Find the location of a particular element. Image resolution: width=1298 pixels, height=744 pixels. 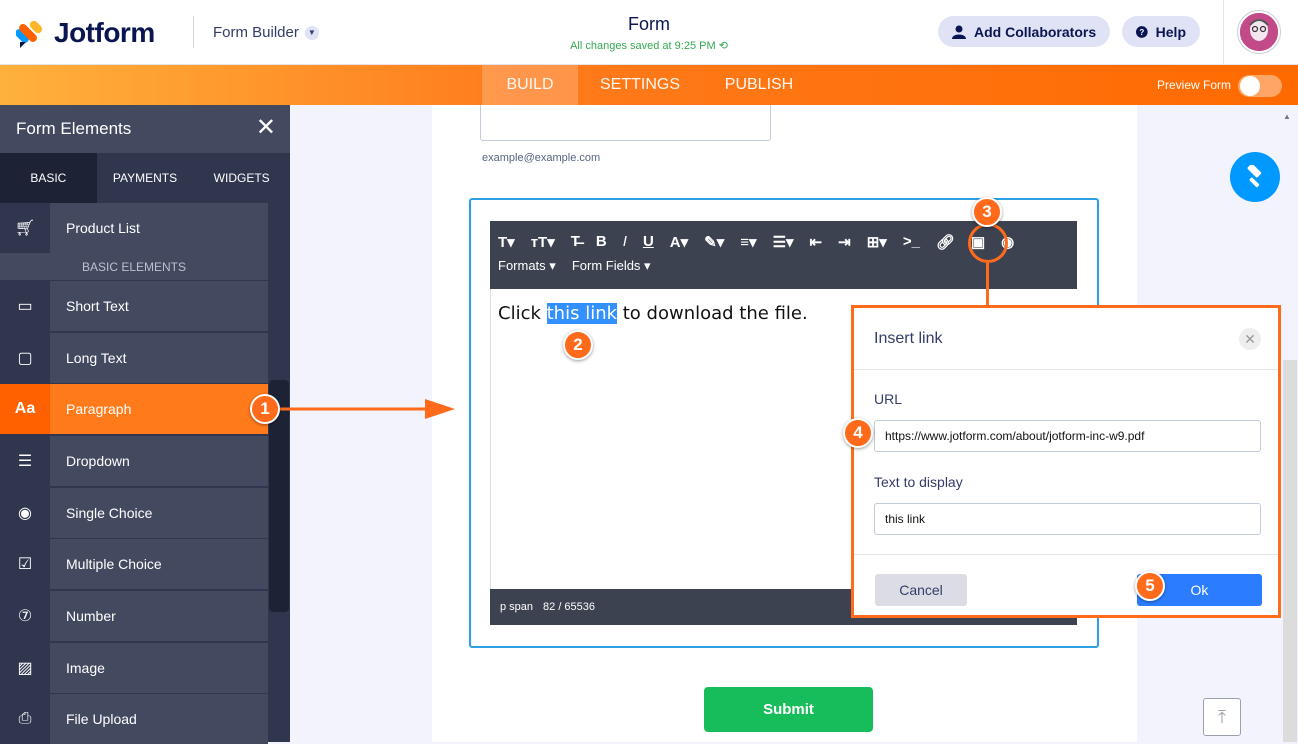

step-badge-5: 5 is located at coordinates (1150, 586).